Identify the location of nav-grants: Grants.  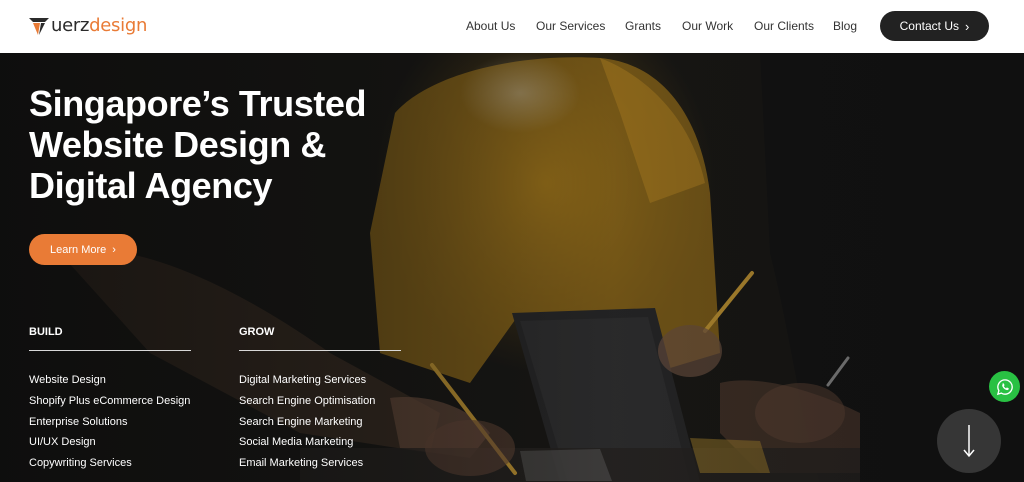
(643, 26).